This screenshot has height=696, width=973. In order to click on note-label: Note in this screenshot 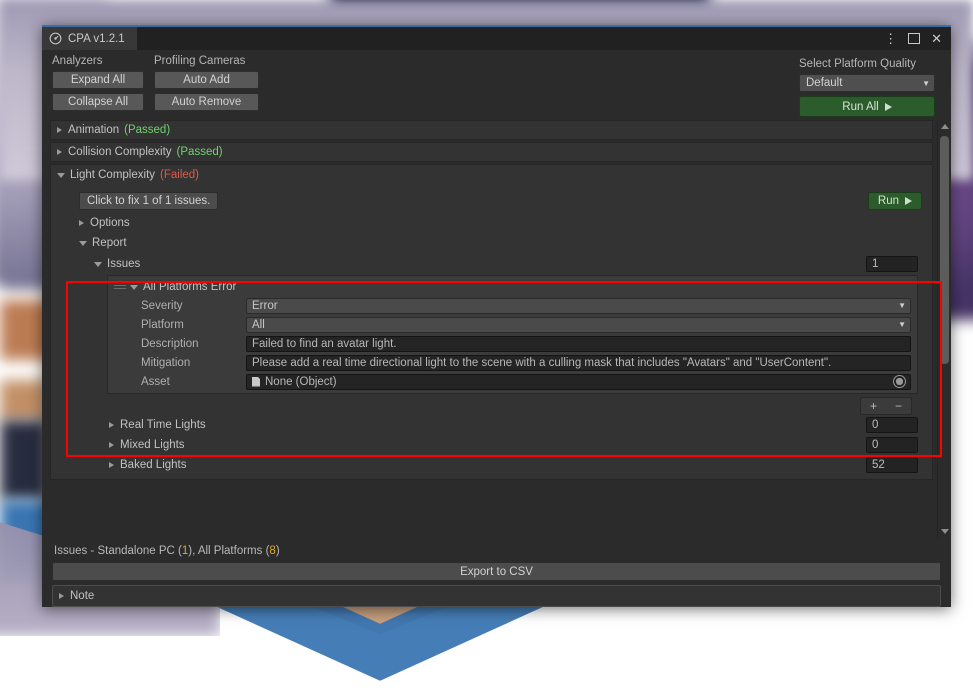, I will do `click(82, 596)`.